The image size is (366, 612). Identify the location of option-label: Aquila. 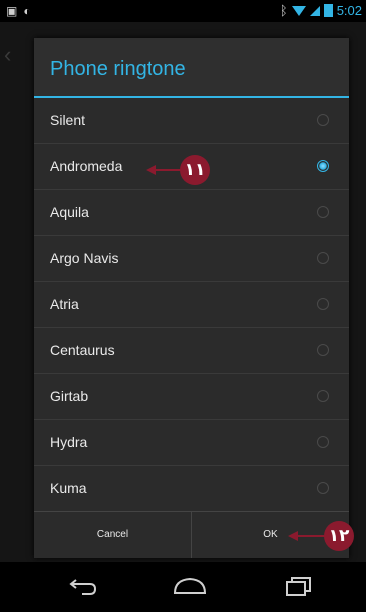
(69, 212).